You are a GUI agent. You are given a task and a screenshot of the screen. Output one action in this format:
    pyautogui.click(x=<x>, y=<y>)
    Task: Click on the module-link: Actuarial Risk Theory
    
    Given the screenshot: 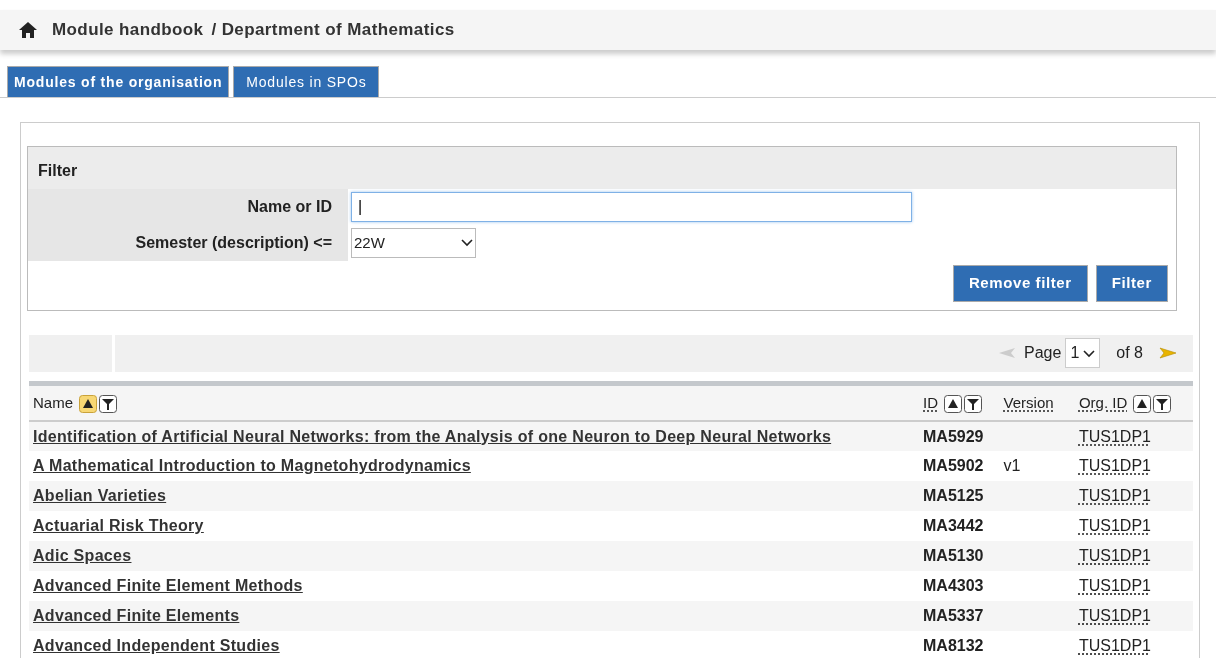 What is the action you would take?
    pyautogui.click(x=118, y=525)
    